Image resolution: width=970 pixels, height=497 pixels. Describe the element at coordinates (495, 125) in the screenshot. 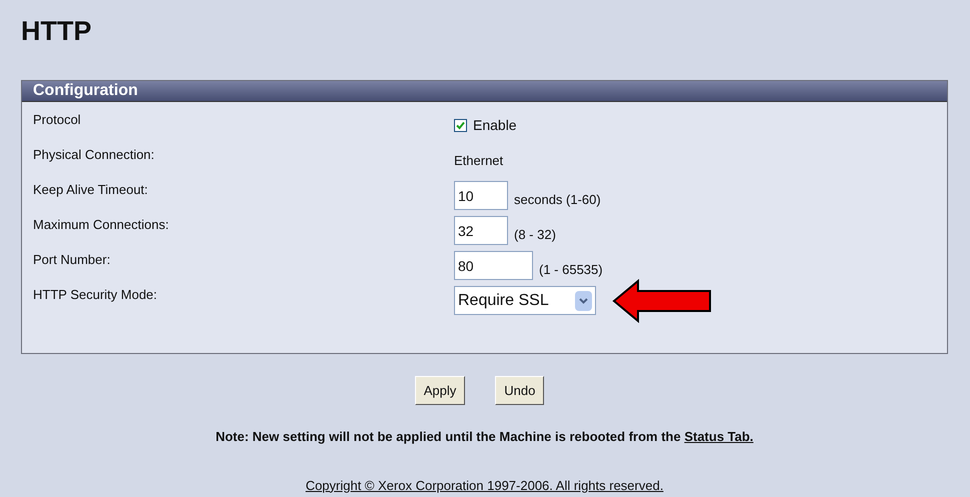

I see `checkbox-label: Enable` at that location.